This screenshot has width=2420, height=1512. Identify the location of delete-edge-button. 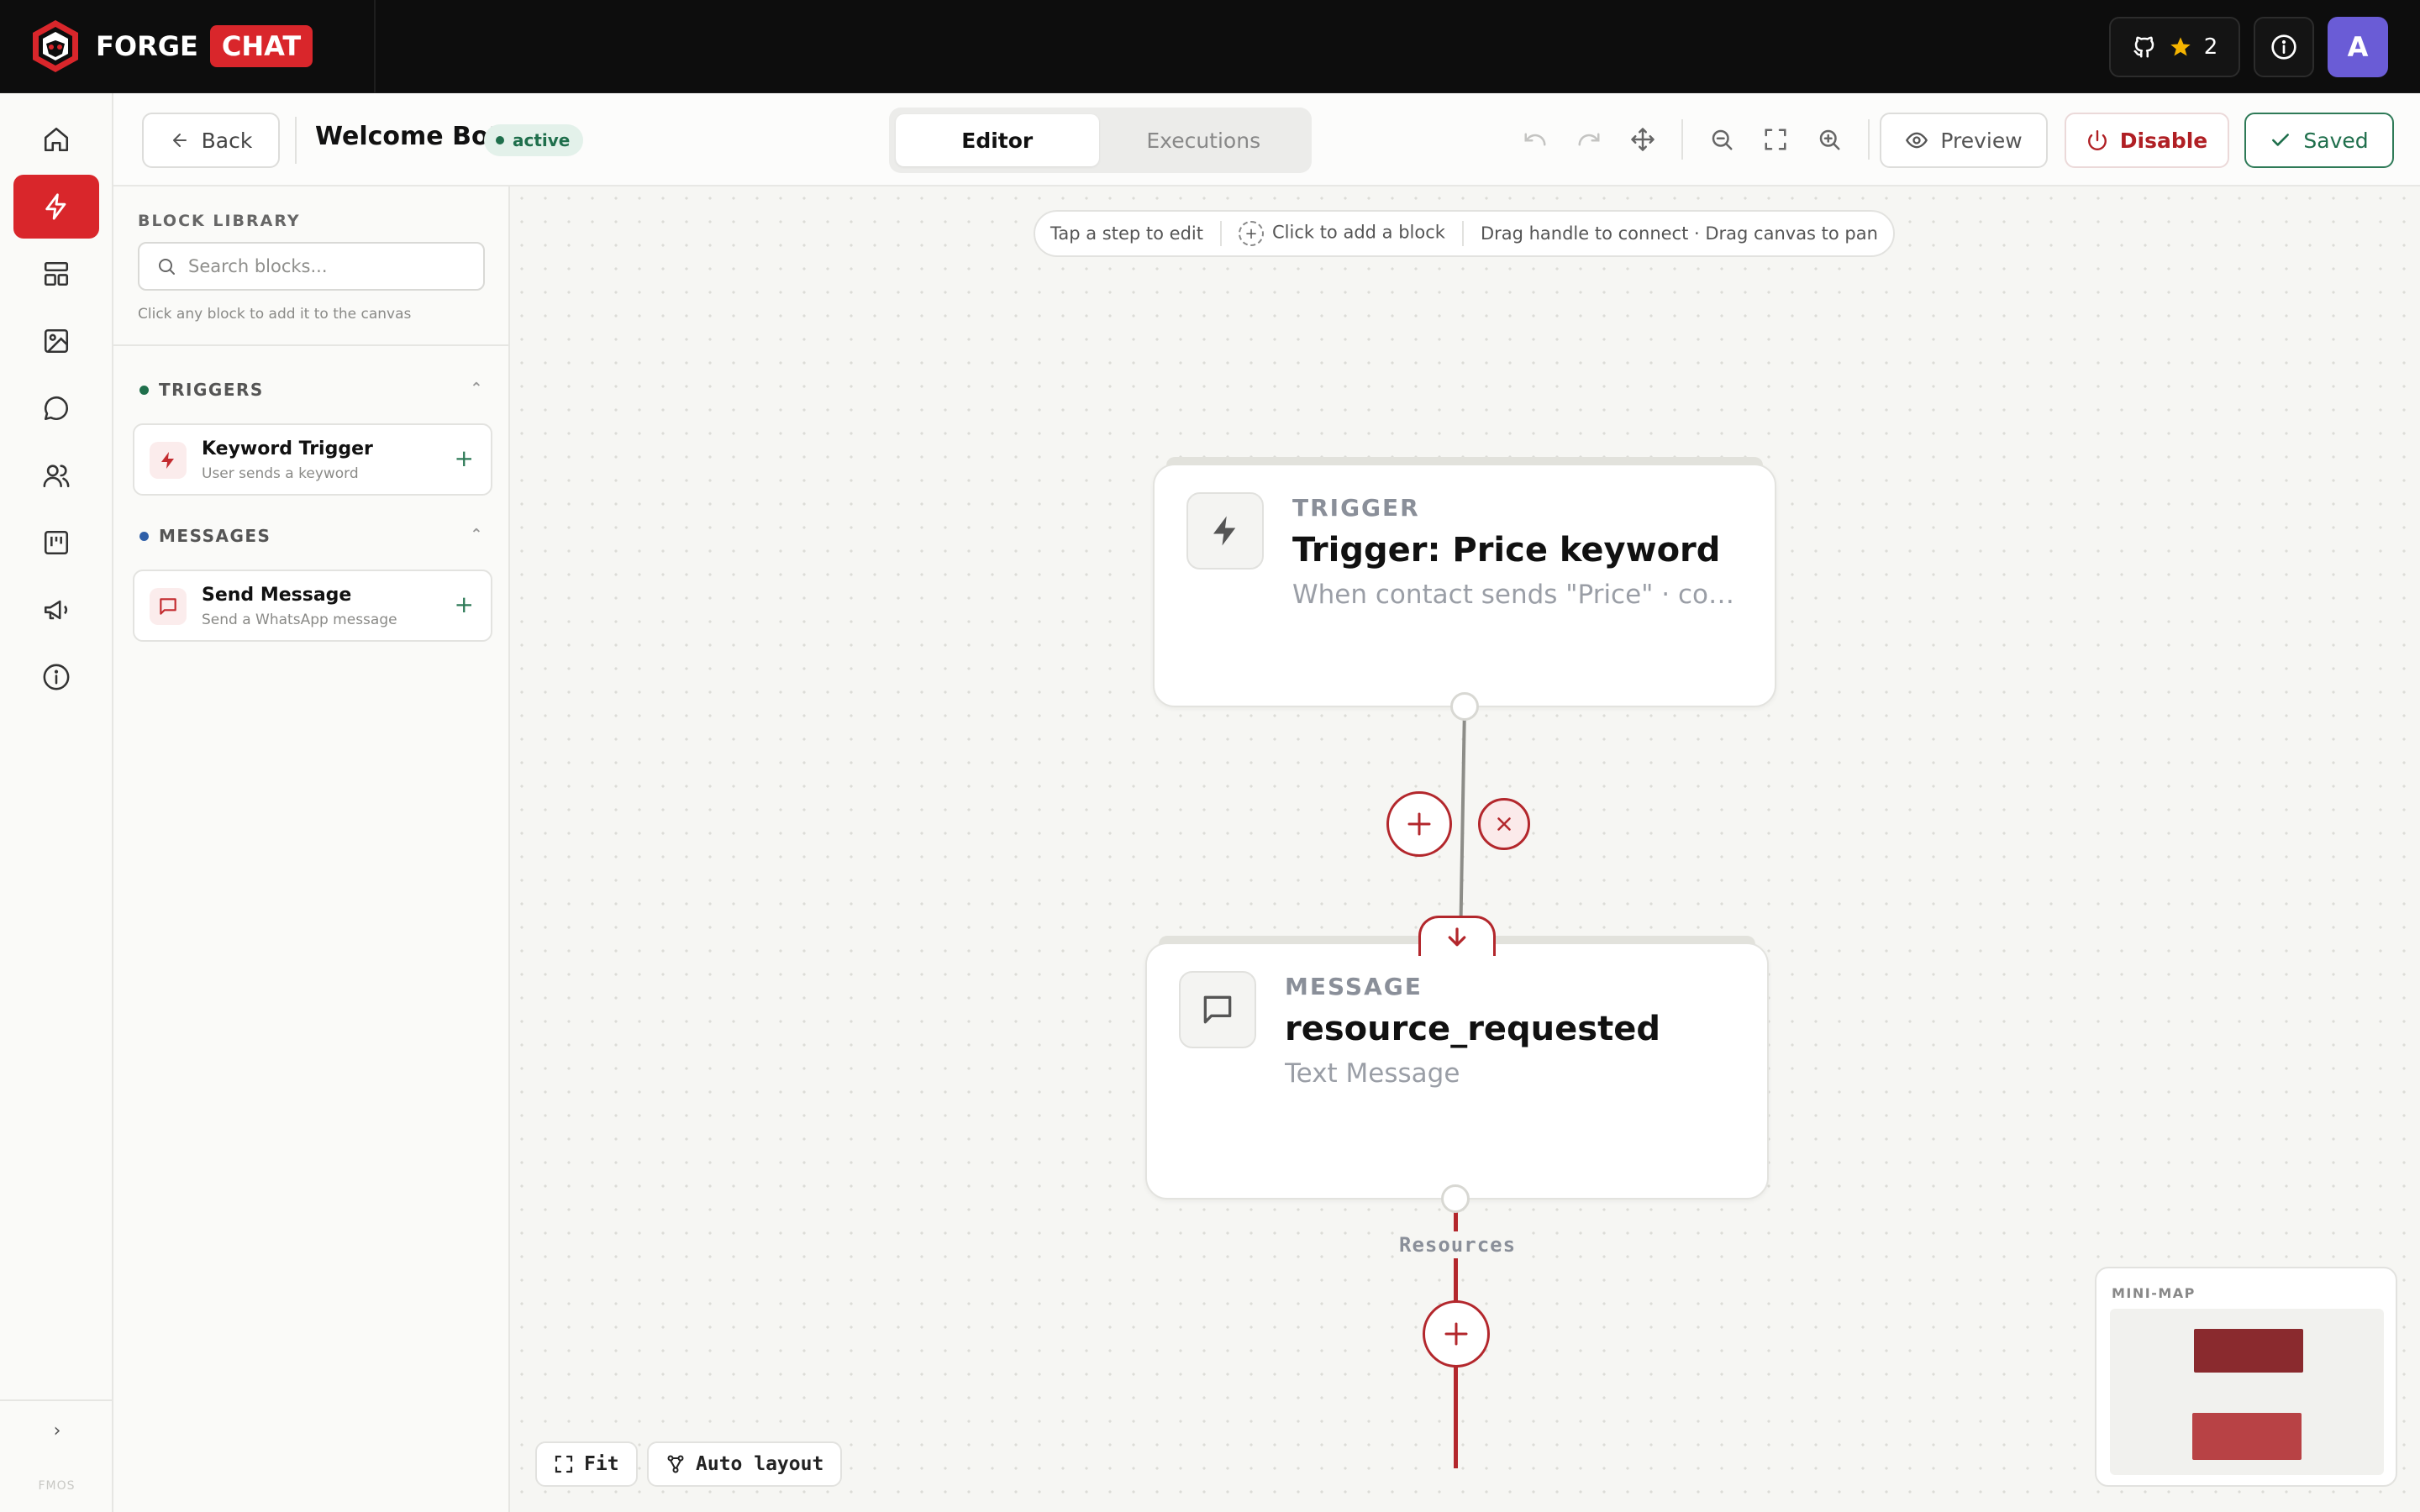
(1504, 824).